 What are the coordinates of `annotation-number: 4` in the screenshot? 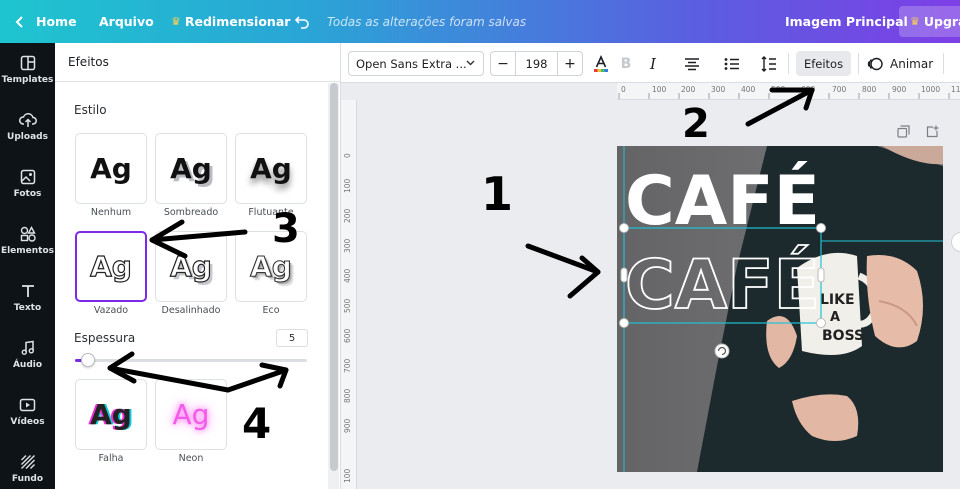 It's located at (256, 423).